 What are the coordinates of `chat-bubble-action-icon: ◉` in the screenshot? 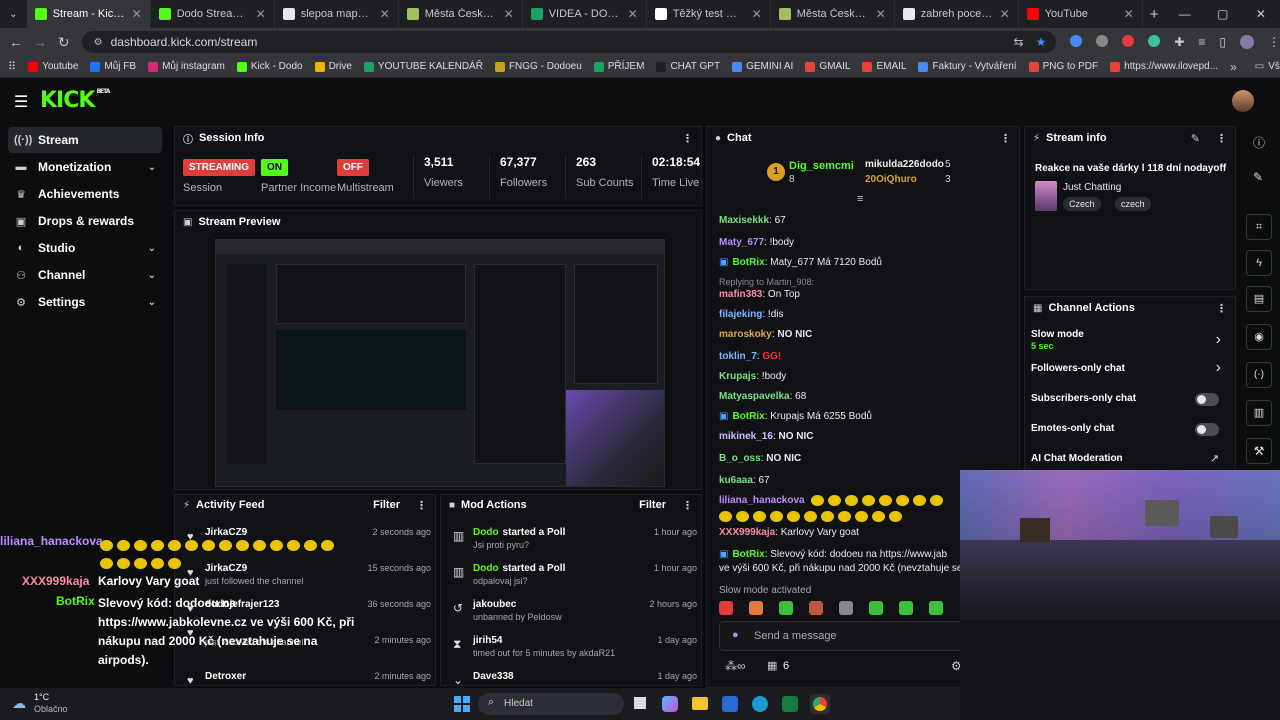 It's located at (1259, 337).